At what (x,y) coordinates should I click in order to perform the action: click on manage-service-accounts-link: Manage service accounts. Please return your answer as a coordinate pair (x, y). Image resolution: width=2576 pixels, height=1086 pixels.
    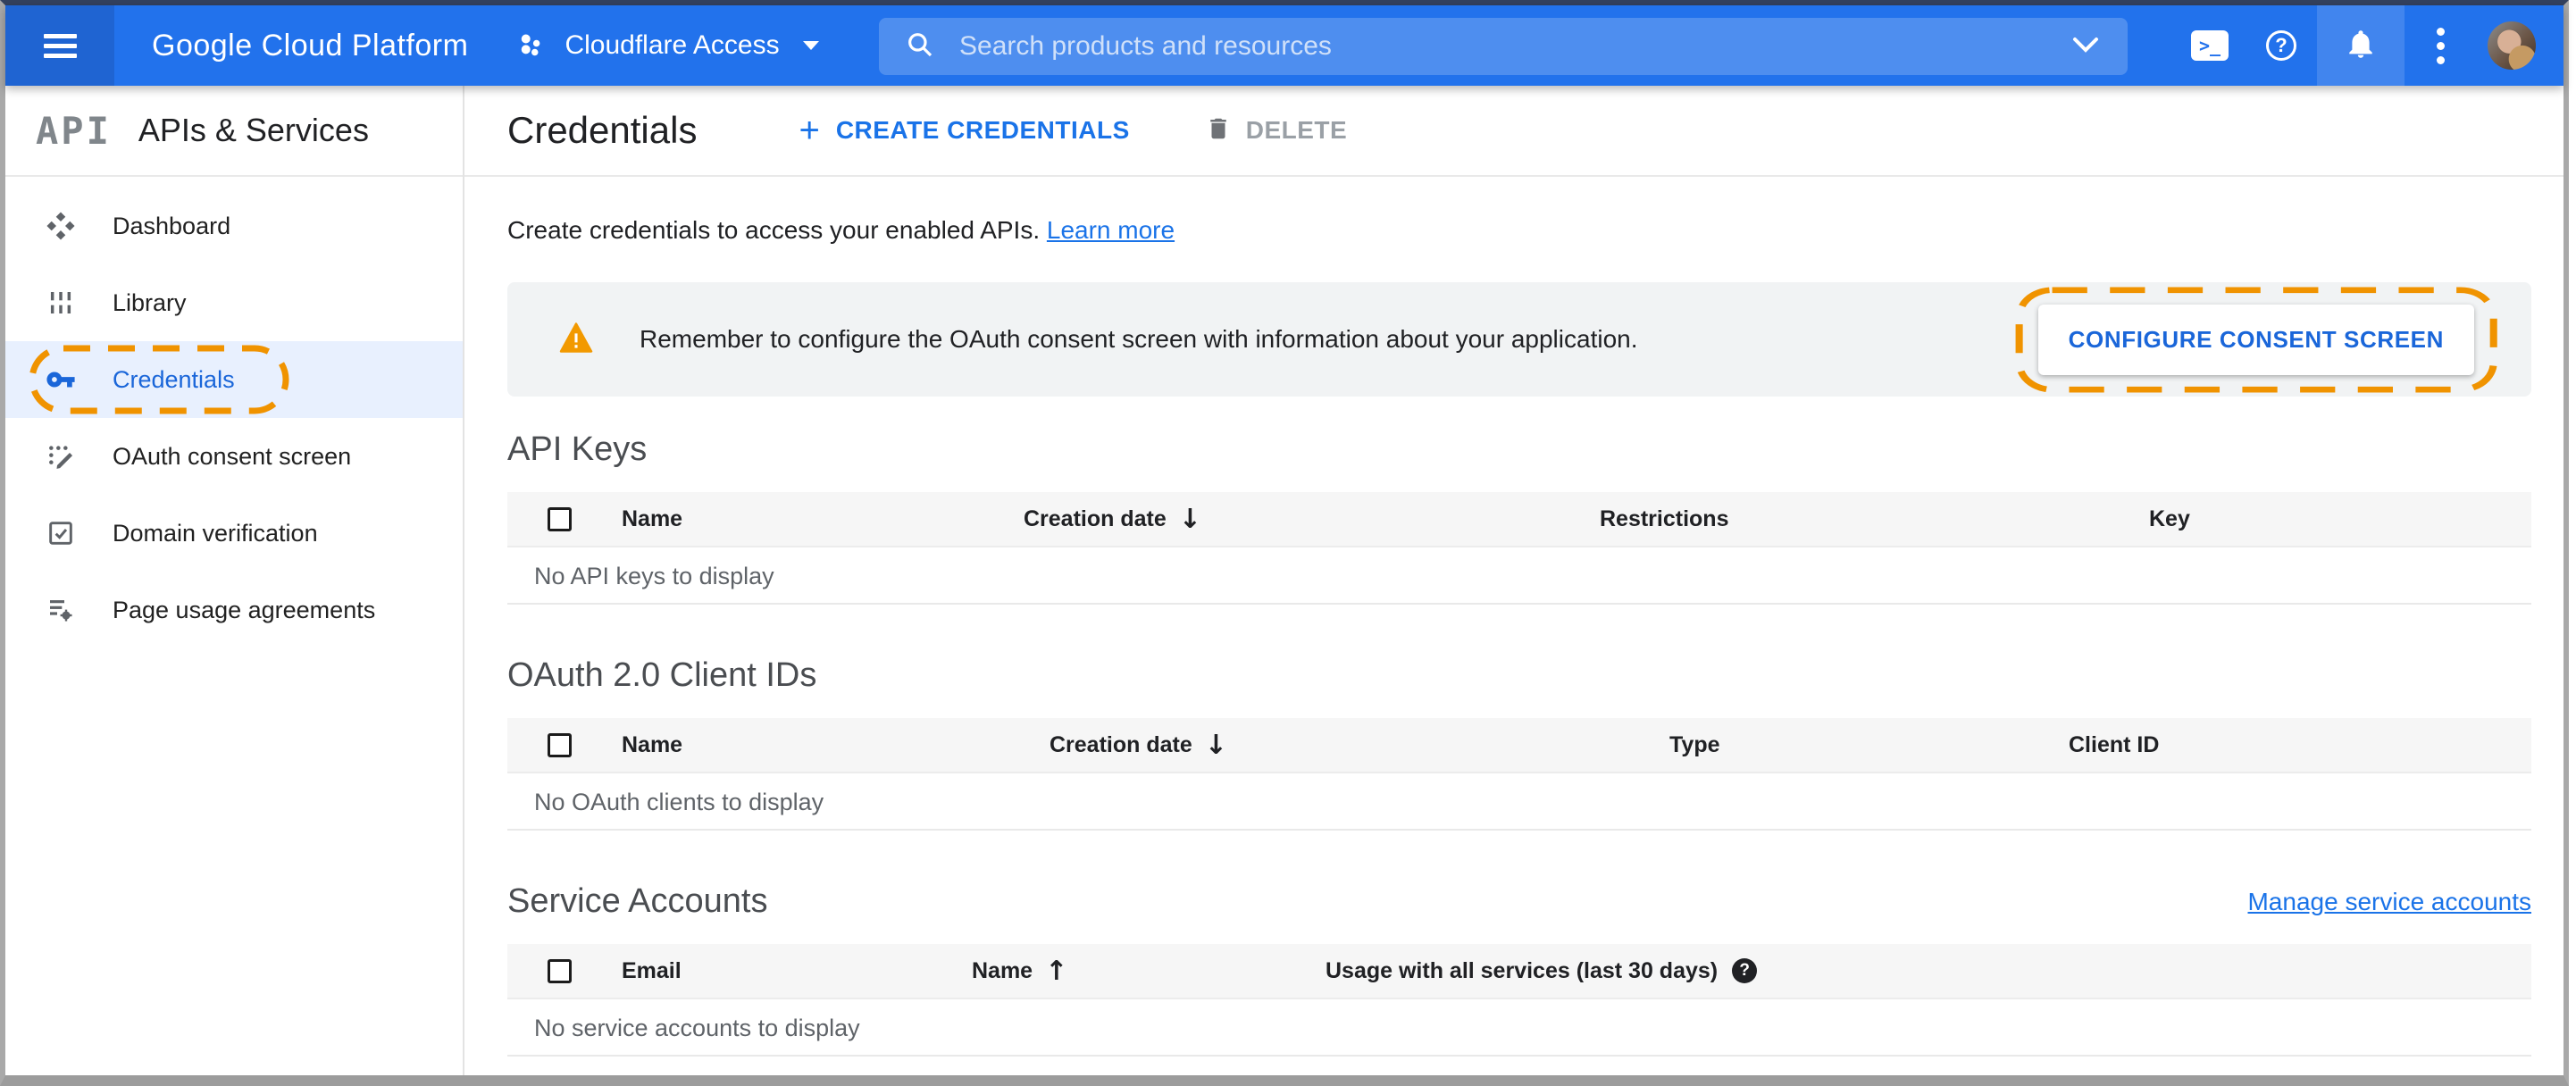
    Looking at the image, I should click on (2389, 902).